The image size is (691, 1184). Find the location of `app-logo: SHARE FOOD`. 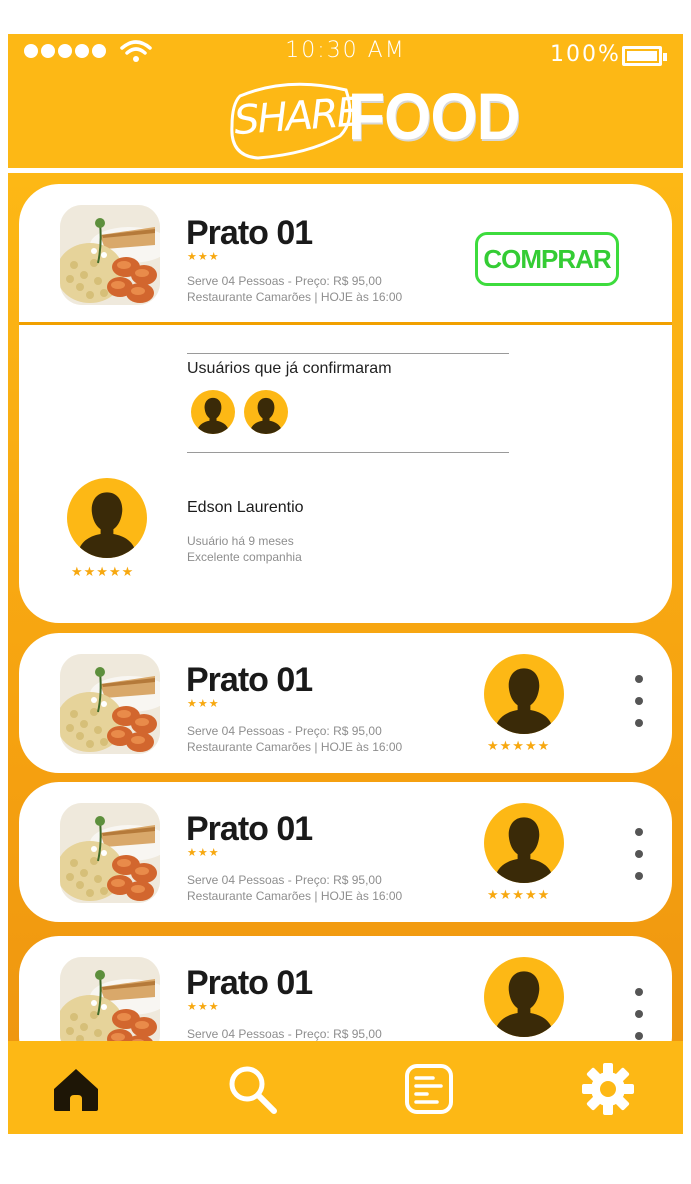

app-logo: SHARE FOOD is located at coordinates (374, 119).